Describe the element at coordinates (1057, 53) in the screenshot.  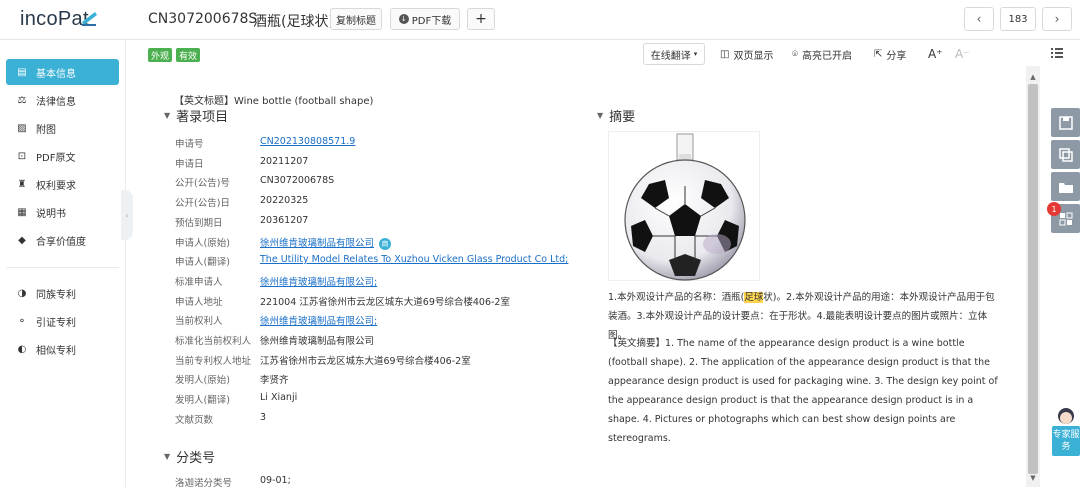
I see `list-icon` at that location.